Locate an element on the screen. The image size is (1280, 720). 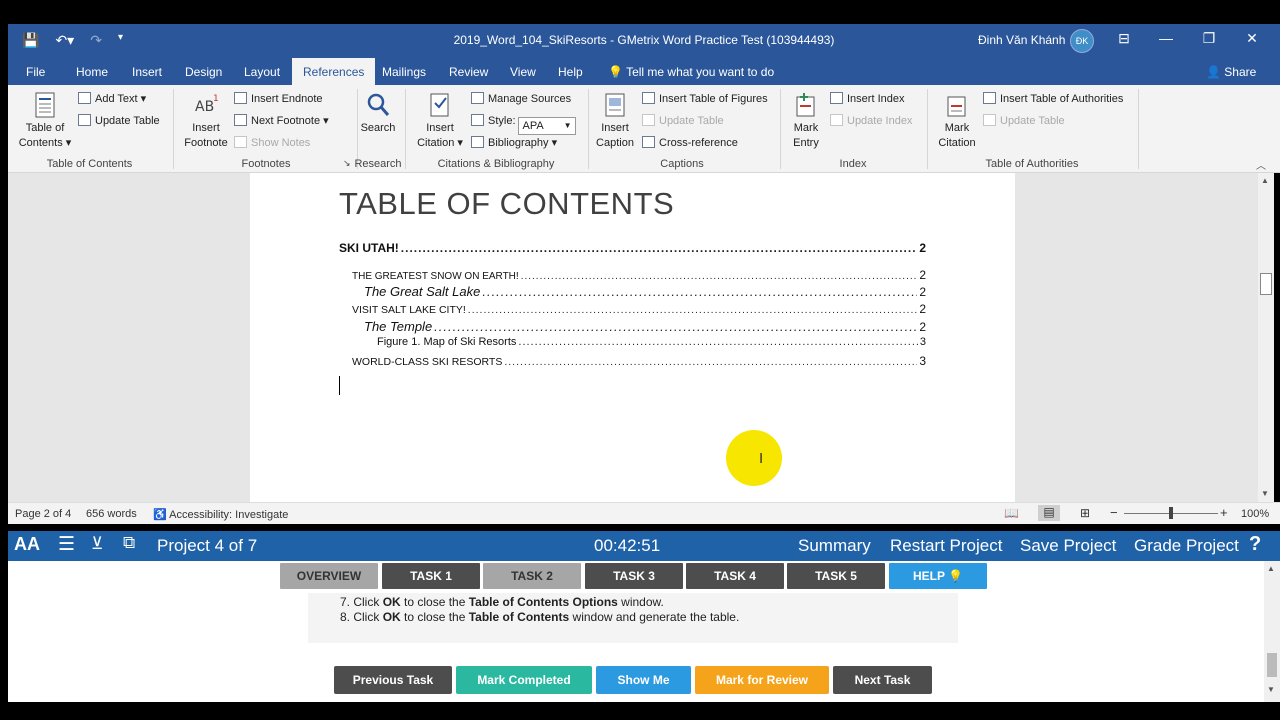
print-layout-icon: ▤ is located at coordinates (1049, 513).